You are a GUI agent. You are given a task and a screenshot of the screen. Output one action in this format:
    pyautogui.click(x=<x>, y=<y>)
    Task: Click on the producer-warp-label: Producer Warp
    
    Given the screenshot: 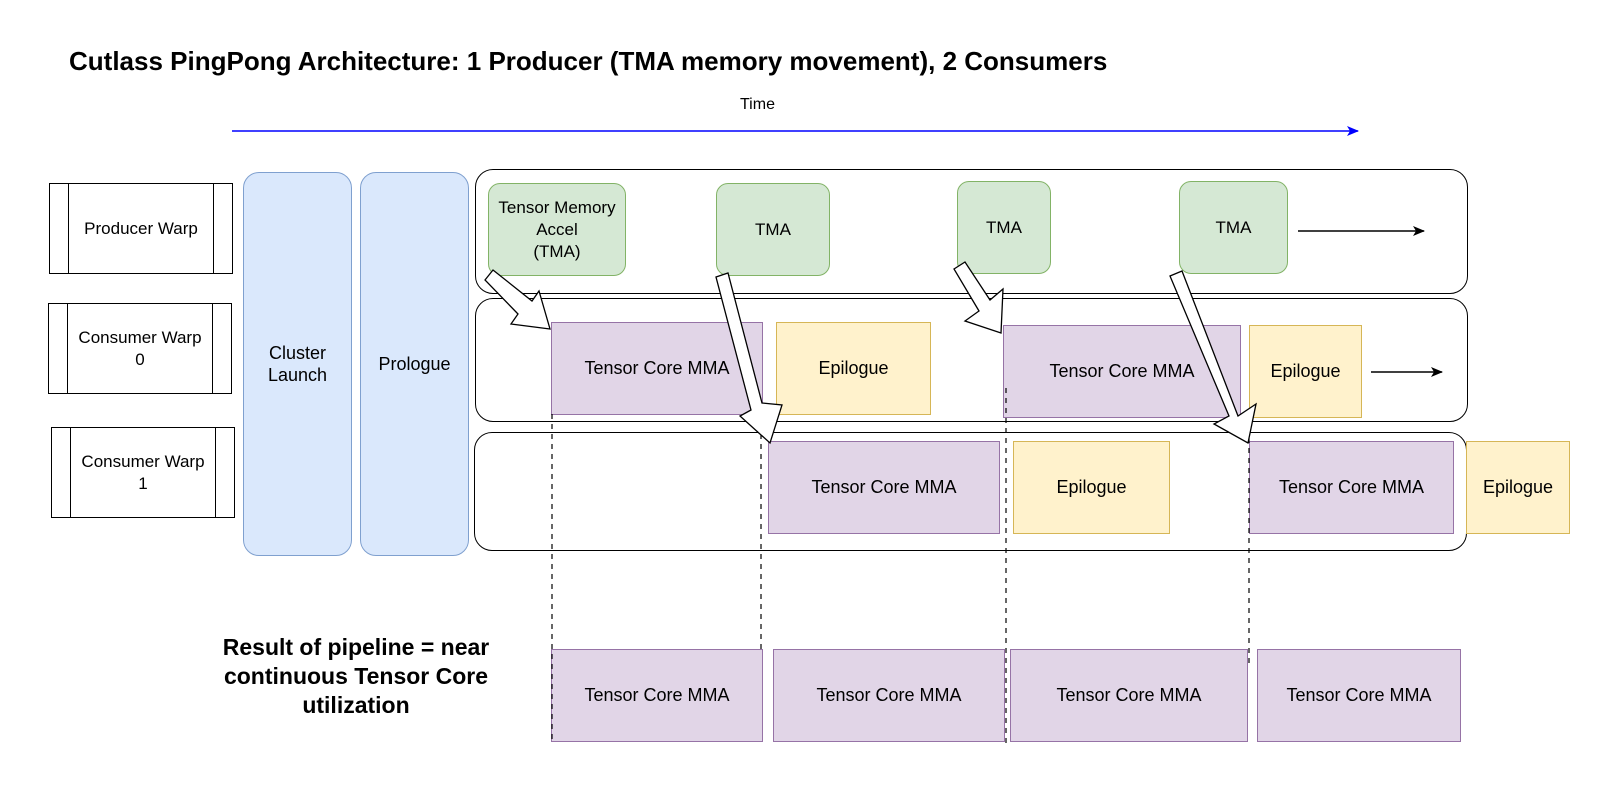 What is the action you would take?
    pyautogui.click(x=141, y=228)
    